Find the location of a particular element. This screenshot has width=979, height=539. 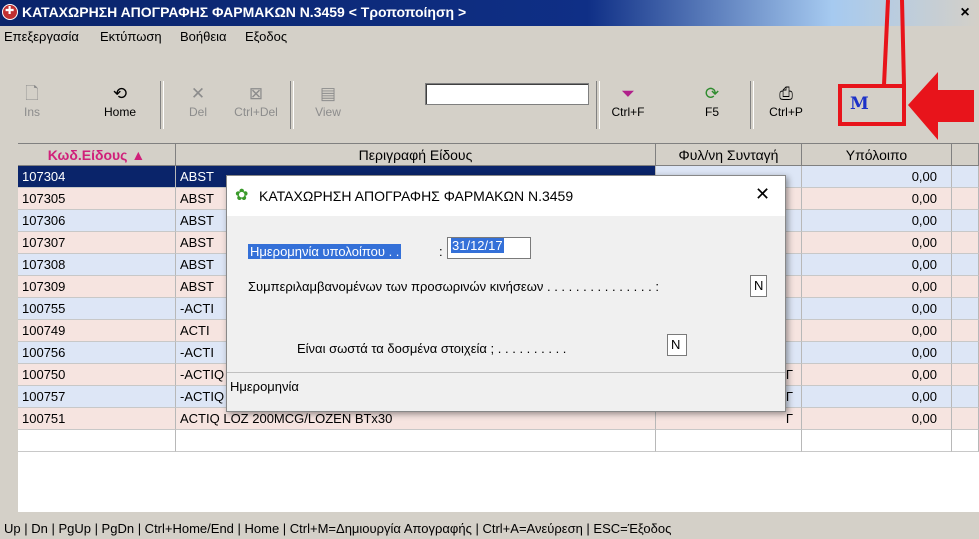

refresh-icon: ⟳ is located at coordinates (712, 93).